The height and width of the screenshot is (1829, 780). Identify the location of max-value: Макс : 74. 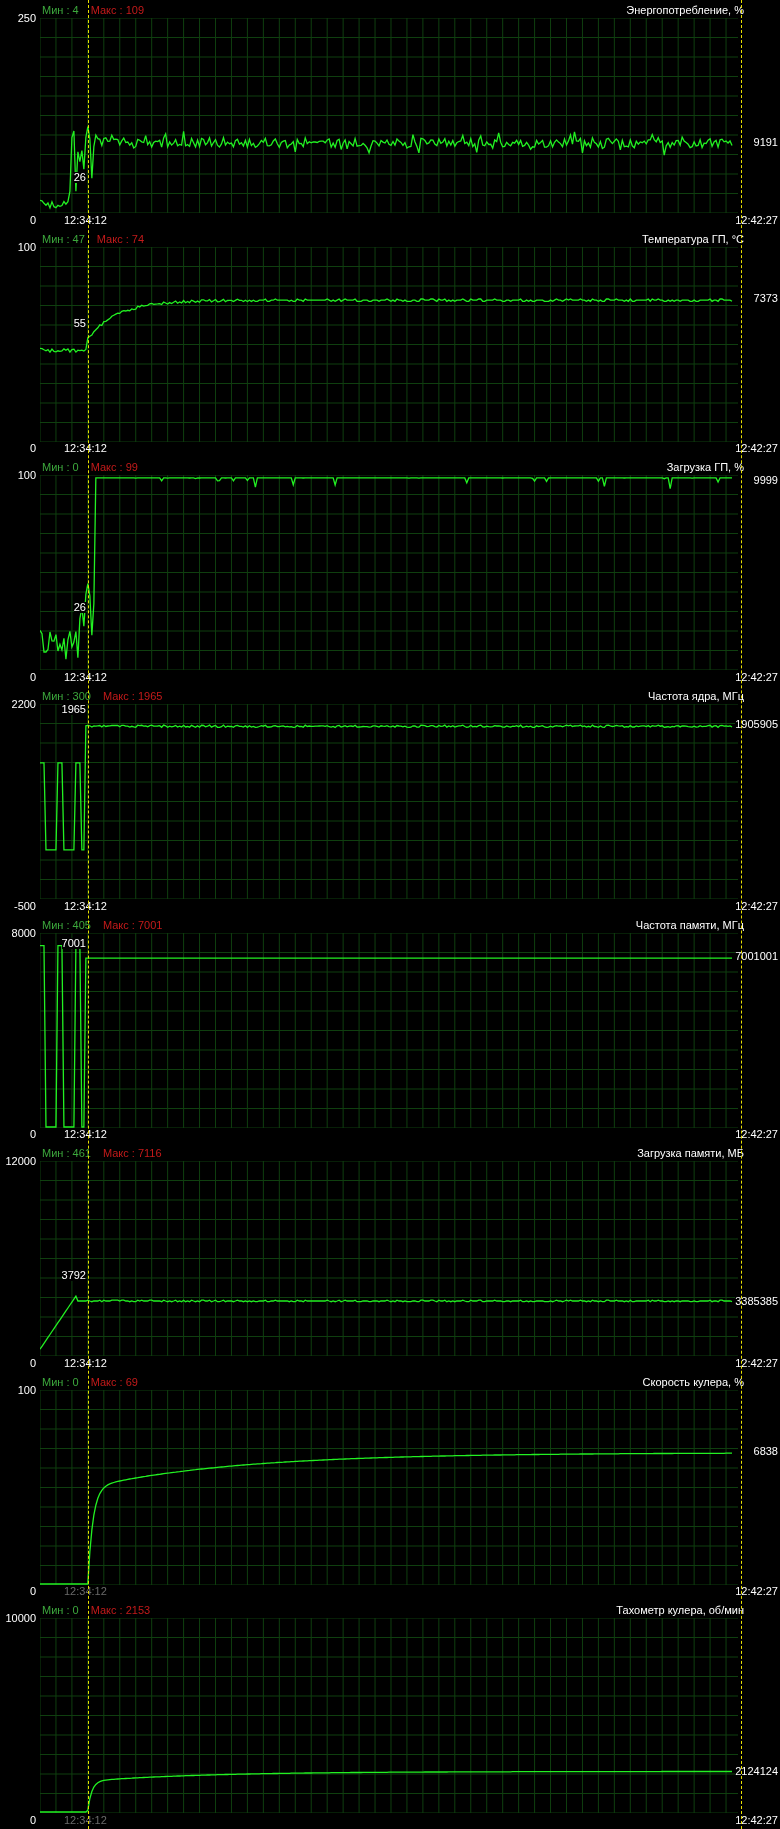
(120, 239).